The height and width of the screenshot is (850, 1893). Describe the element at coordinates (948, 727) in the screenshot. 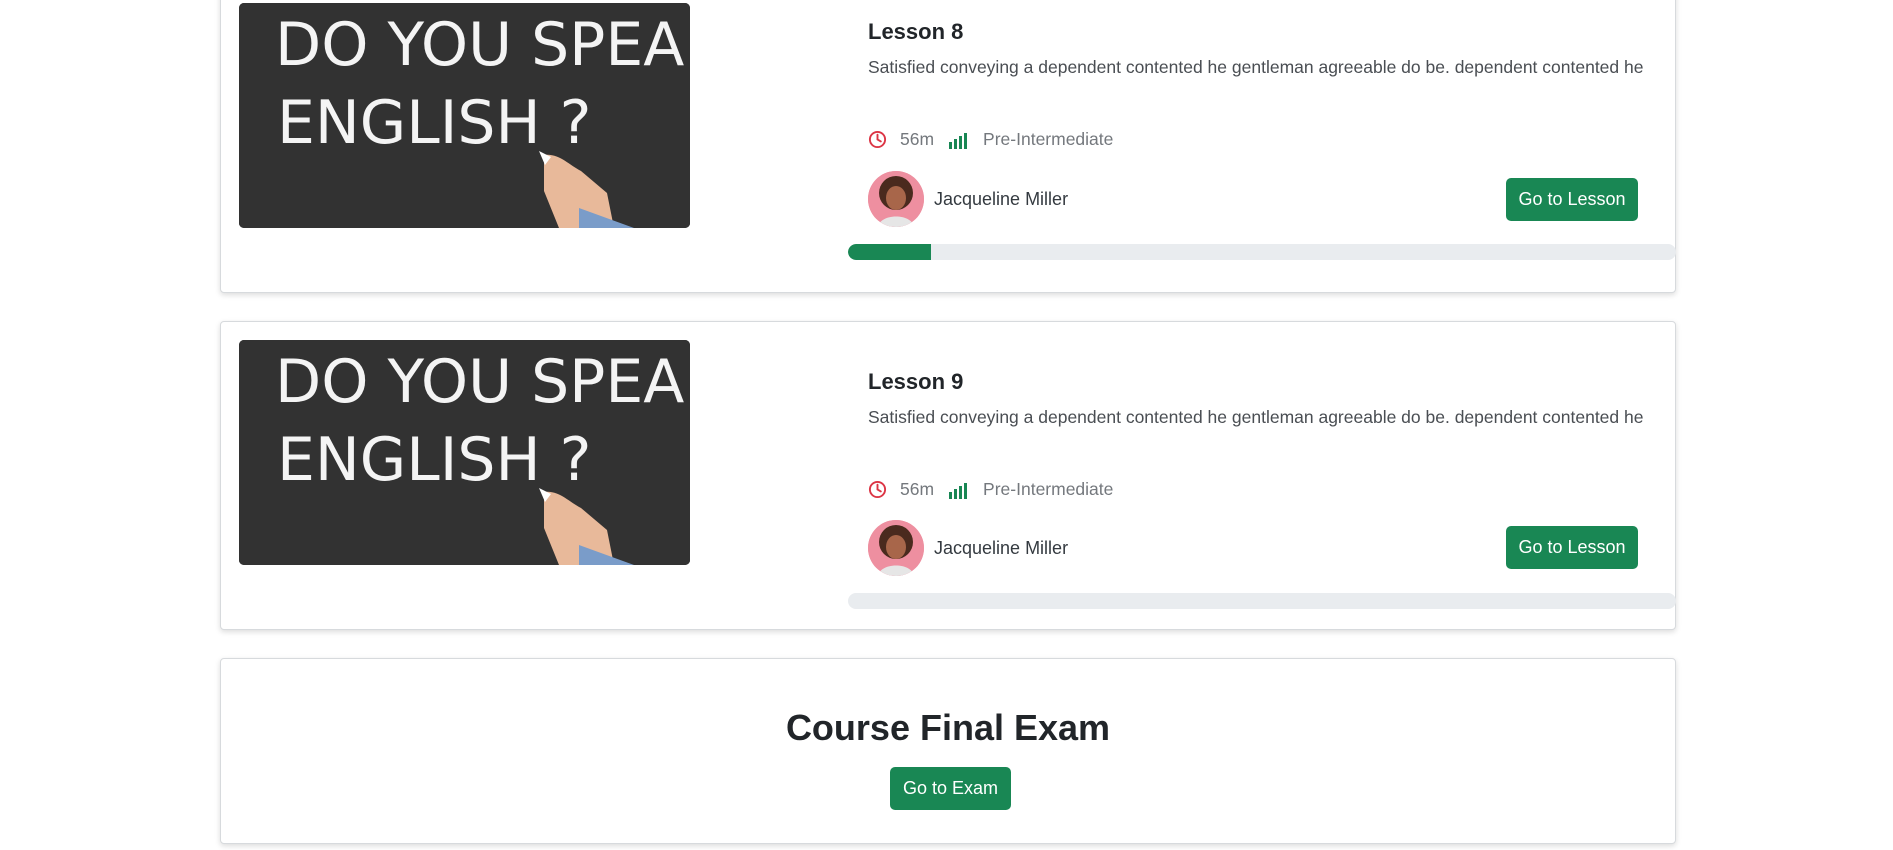

I see `exam-title: Course Final Exam` at that location.